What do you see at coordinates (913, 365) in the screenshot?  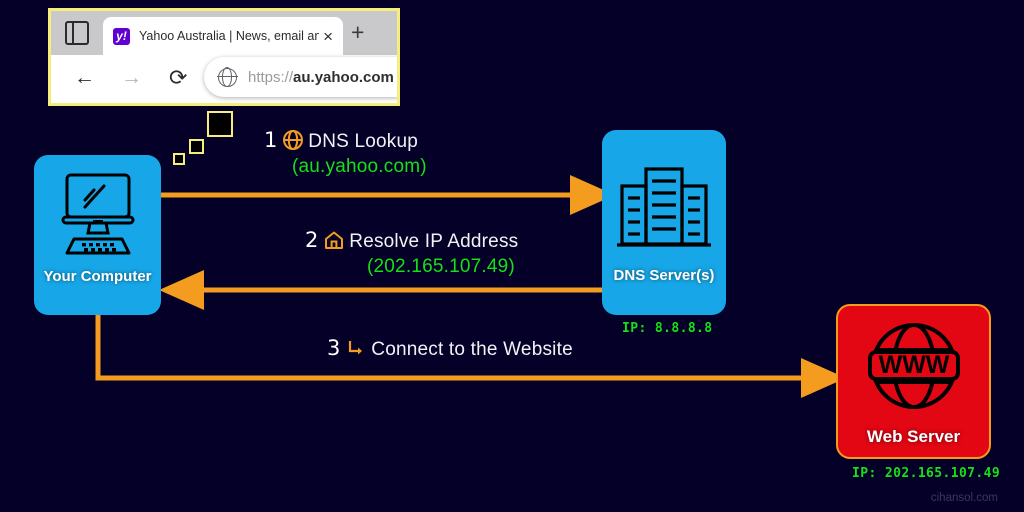 I see `svg-text: WWW` at bounding box center [913, 365].